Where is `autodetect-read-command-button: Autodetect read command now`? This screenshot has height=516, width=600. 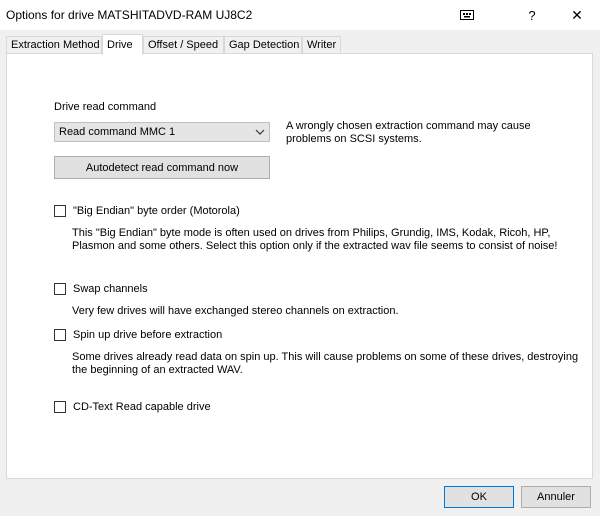
autodetect-read-command-button: Autodetect read command now is located at coordinates (162, 167).